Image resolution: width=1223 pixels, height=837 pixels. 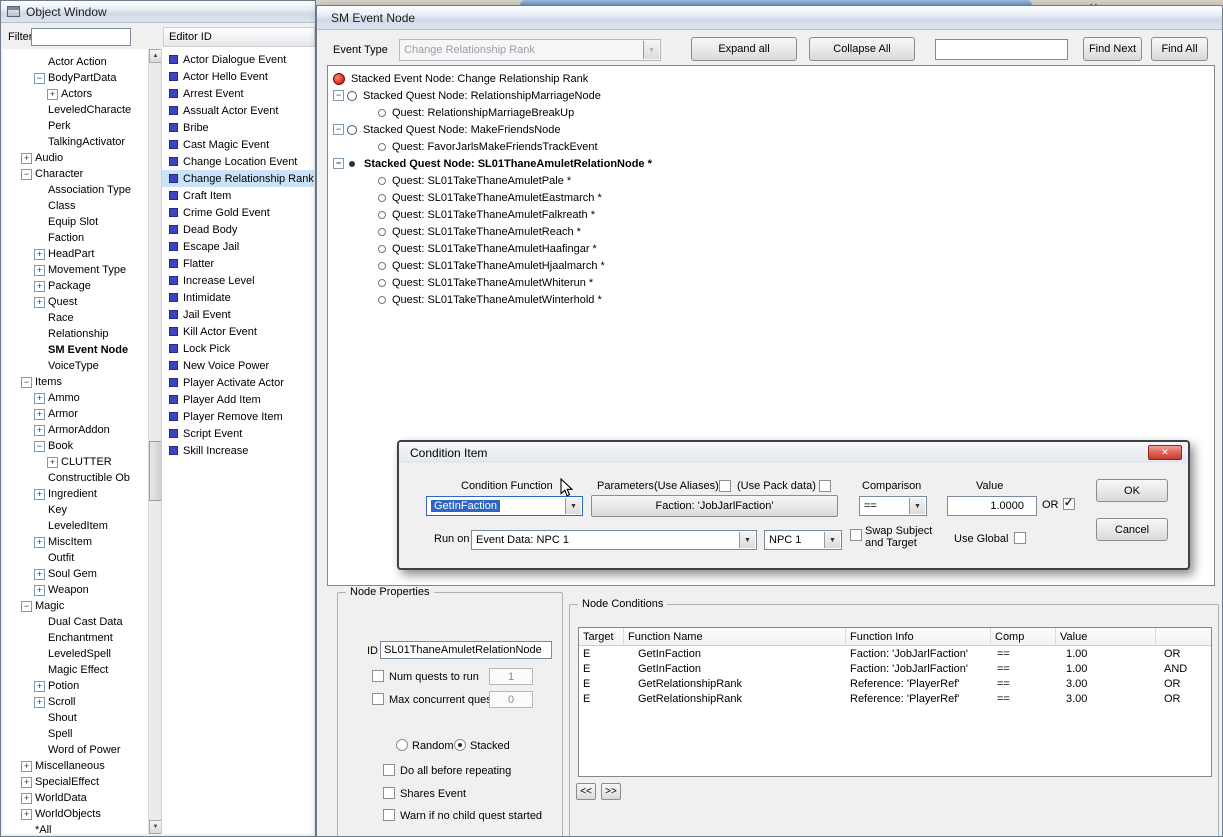 What do you see at coordinates (1183, 637) in the screenshot?
I see `column-header-or` at bounding box center [1183, 637].